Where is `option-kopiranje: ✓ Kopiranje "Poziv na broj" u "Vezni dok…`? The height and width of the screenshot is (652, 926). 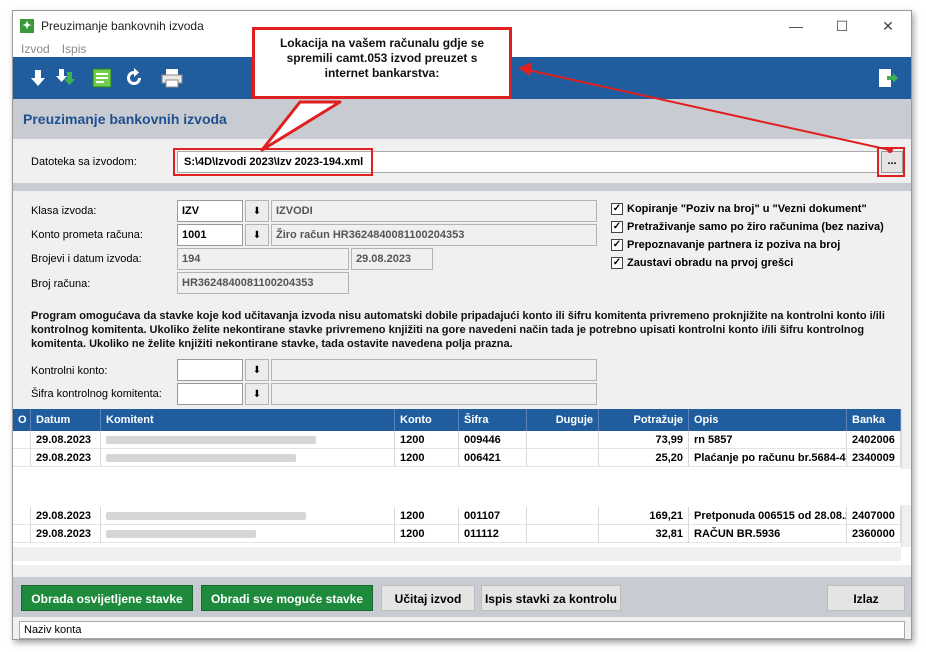
option-kopiranje: ✓ Kopiranje "Poziv na broj" u "Vezni dok… is located at coordinates (739, 209).